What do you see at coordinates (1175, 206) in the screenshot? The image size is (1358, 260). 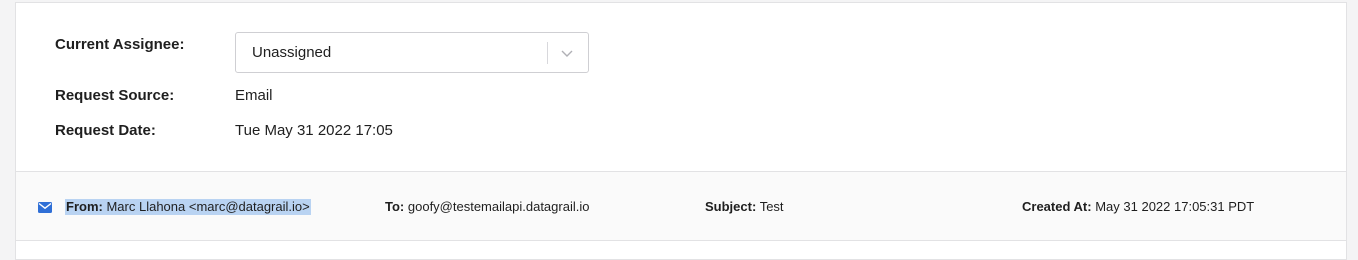 I see `created-value: May 31 2022 17:05:31 PDT` at bounding box center [1175, 206].